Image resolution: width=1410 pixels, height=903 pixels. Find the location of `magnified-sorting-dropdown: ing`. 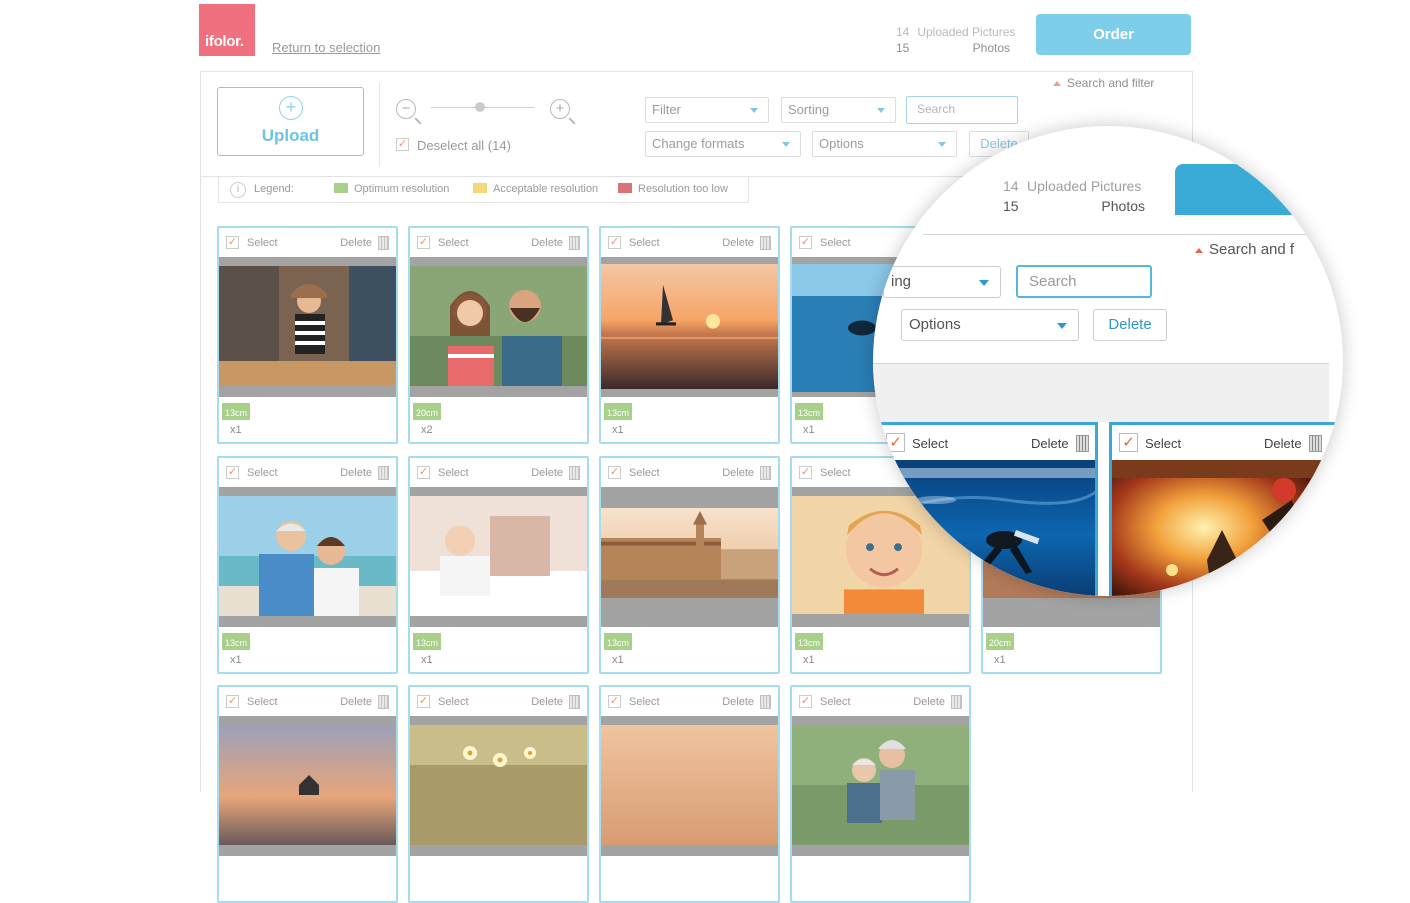

magnified-sorting-dropdown: ing is located at coordinates (942, 282).